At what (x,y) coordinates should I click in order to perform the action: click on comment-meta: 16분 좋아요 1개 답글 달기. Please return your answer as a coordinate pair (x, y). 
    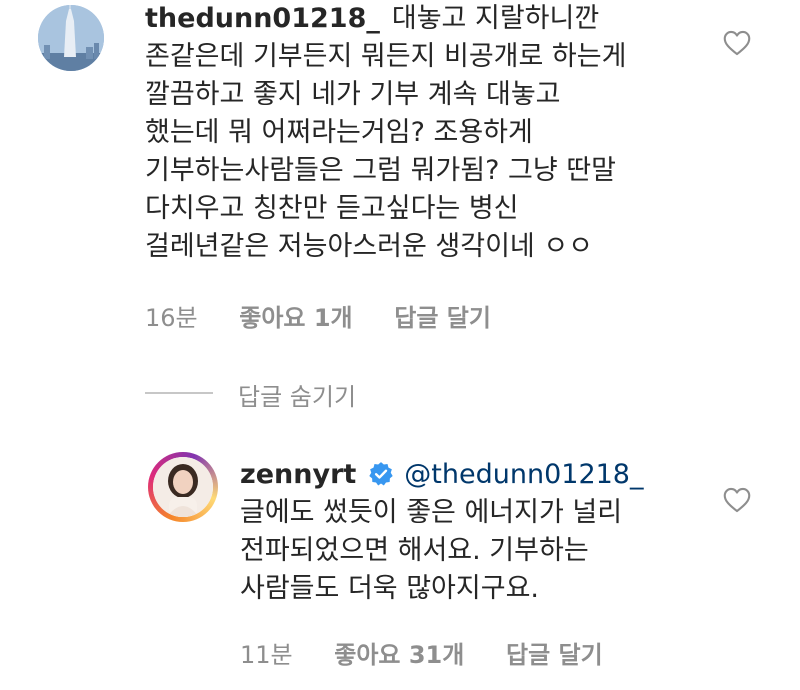
    Looking at the image, I should click on (335, 315).